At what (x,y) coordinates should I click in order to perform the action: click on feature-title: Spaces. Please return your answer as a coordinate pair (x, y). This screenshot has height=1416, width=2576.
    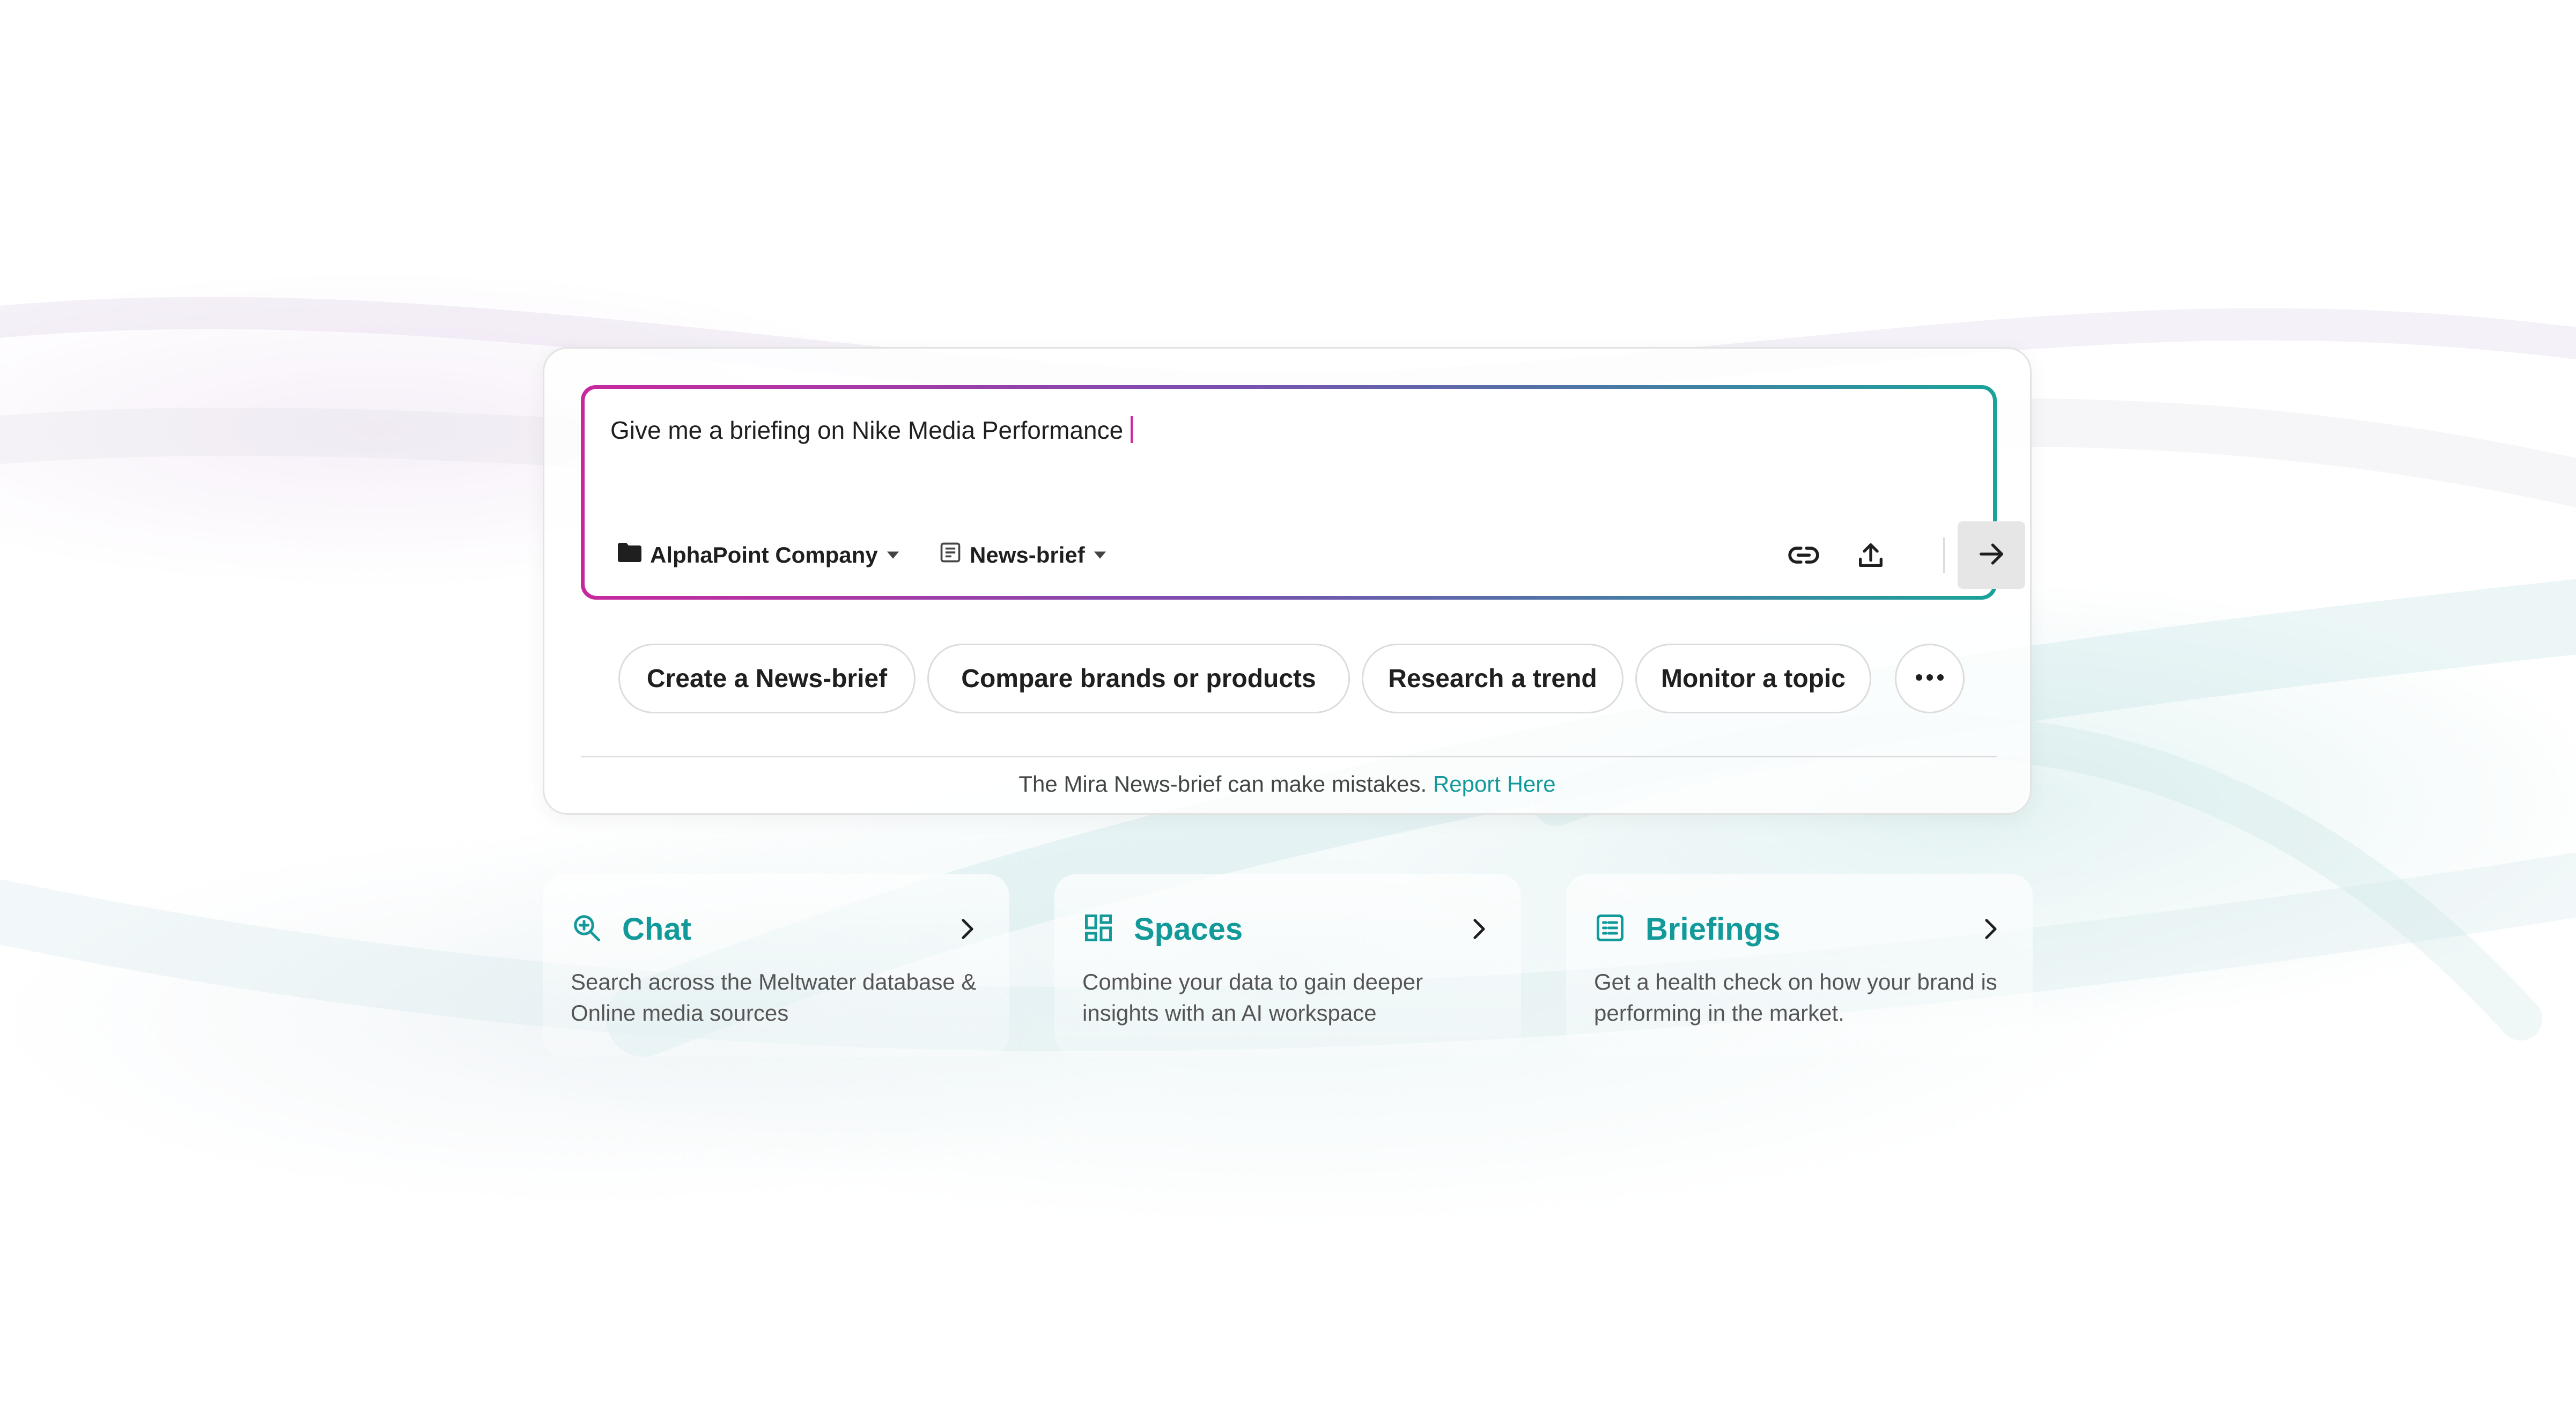
    Looking at the image, I should click on (1188, 929).